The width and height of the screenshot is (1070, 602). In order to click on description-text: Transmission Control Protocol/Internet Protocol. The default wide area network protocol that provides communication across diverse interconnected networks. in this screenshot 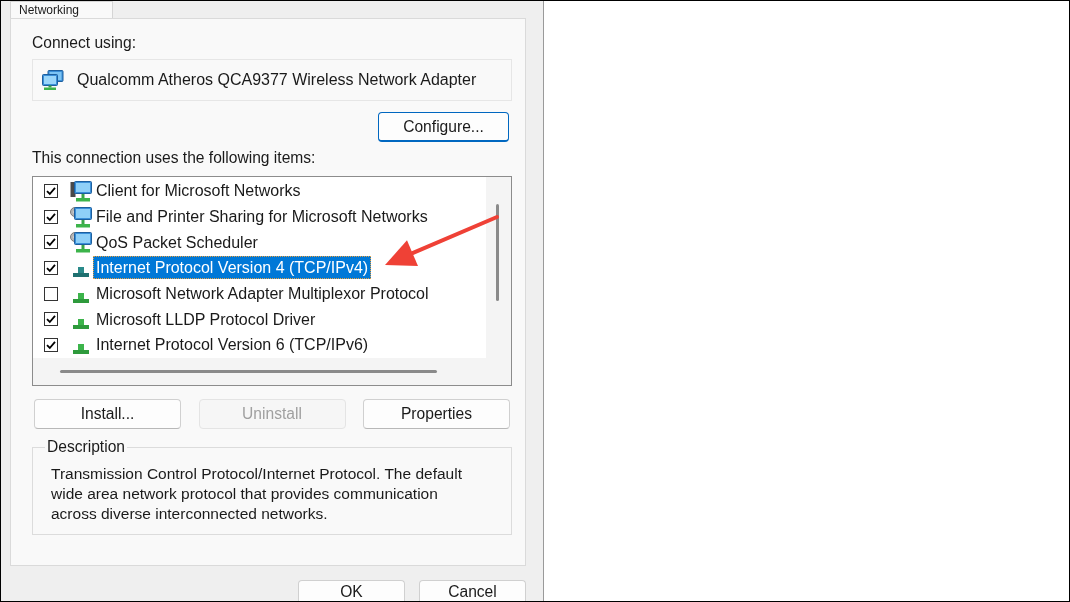, I will do `click(257, 494)`.